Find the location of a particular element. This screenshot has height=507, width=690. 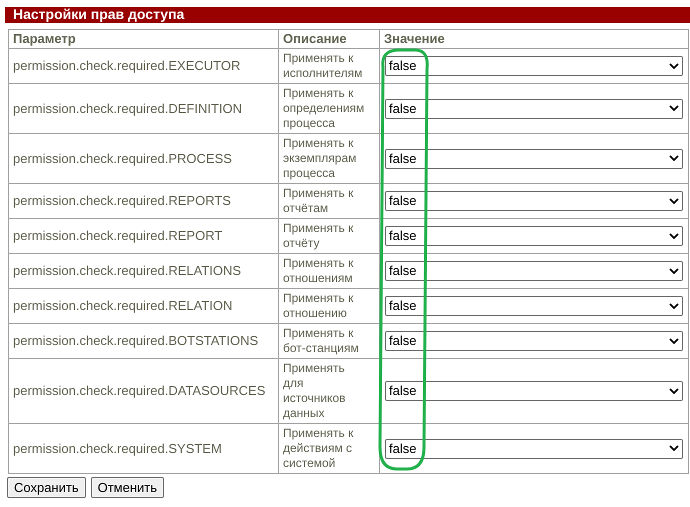

description-cell: Применять к отношению is located at coordinates (329, 306).